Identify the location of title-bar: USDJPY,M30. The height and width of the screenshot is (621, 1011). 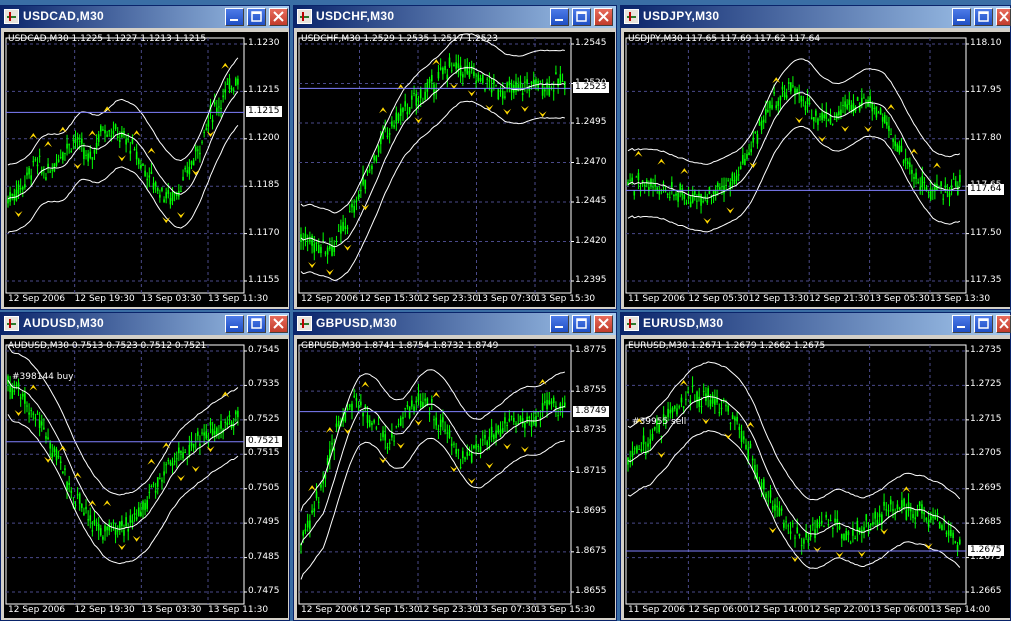
(816, 17).